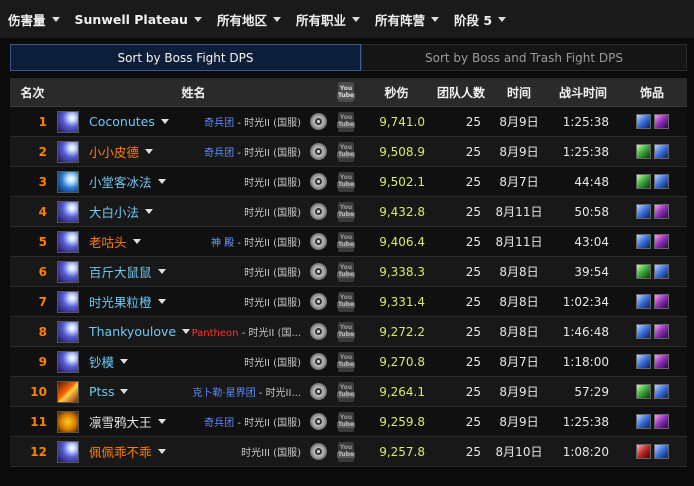 This screenshot has width=694, height=486. Describe the element at coordinates (101, 391) in the screenshot. I see `player-name-link: Ptss` at that location.